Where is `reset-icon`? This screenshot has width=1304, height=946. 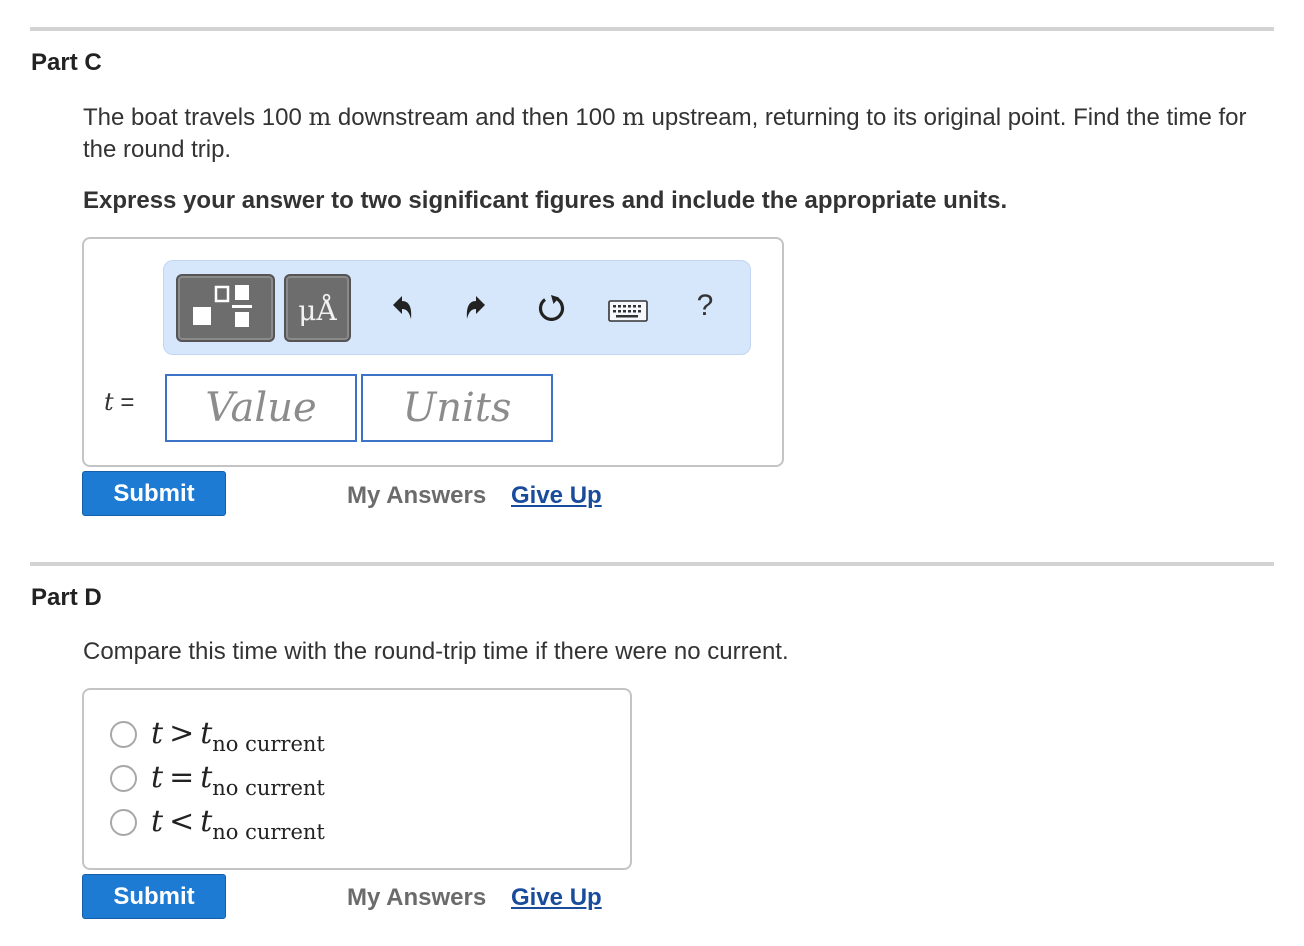 reset-icon is located at coordinates (551, 308).